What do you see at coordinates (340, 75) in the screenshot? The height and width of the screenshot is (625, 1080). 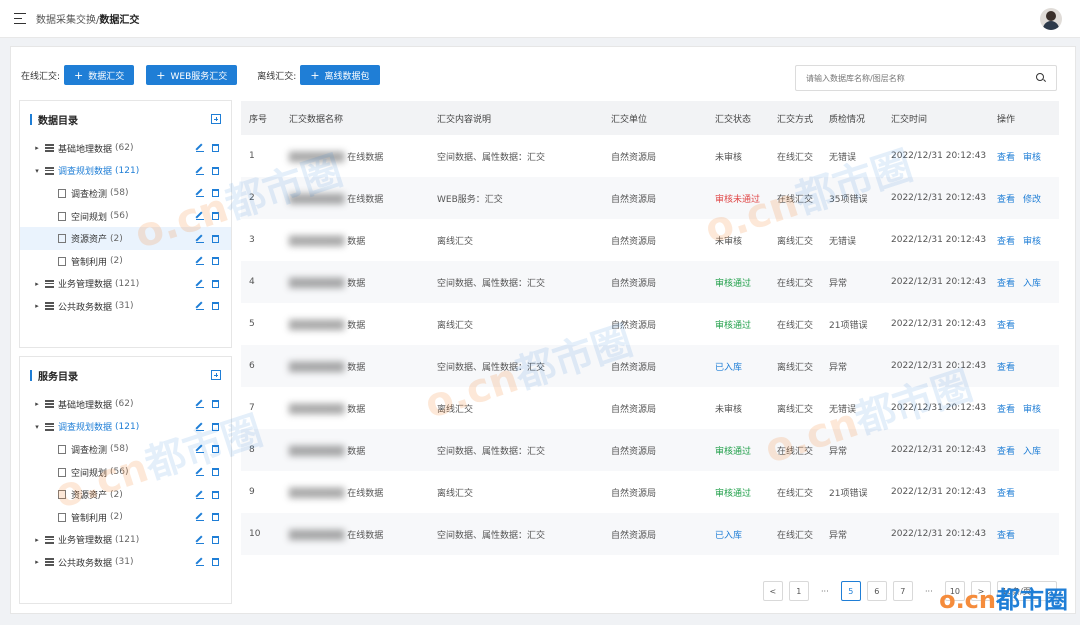 I see `offline-package-button: + 离线数据包` at bounding box center [340, 75].